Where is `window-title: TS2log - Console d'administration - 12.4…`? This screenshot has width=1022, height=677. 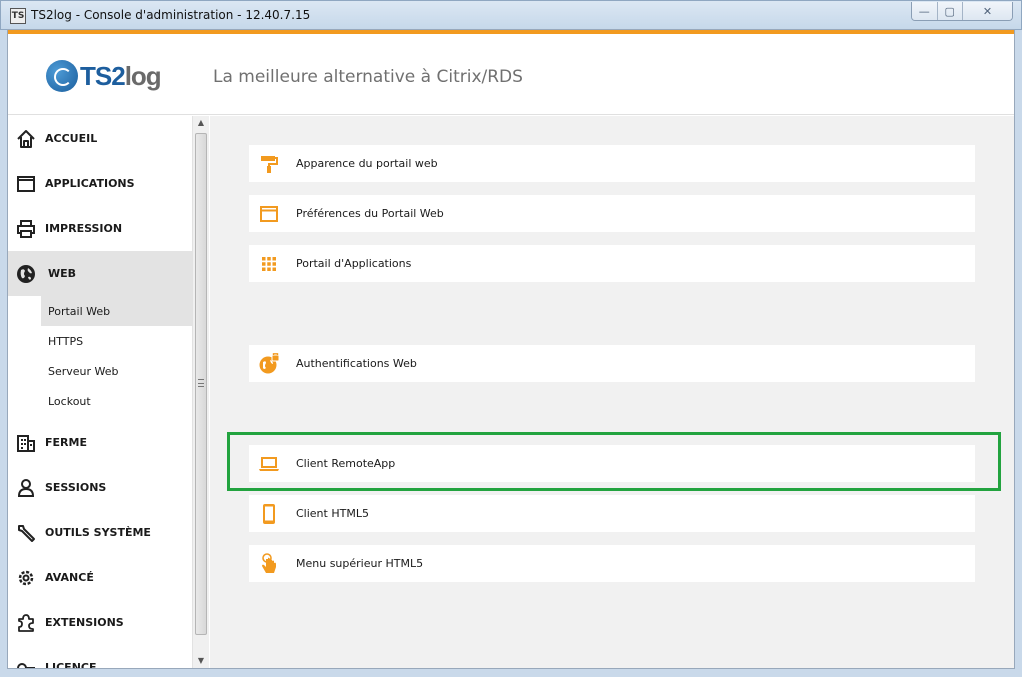 window-title: TS2log - Console d'administration - 12.4… is located at coordinates (171, 15).